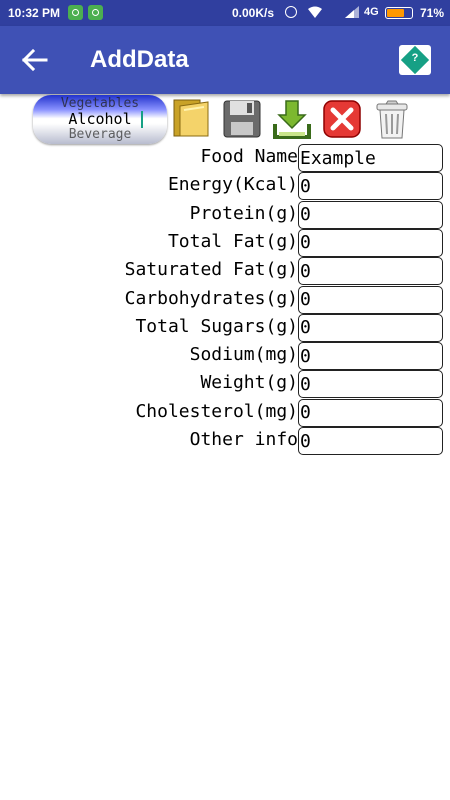 The width and height of the screenshot is (450, 800). I want to click on page-title: AddData, so click(139, 59).